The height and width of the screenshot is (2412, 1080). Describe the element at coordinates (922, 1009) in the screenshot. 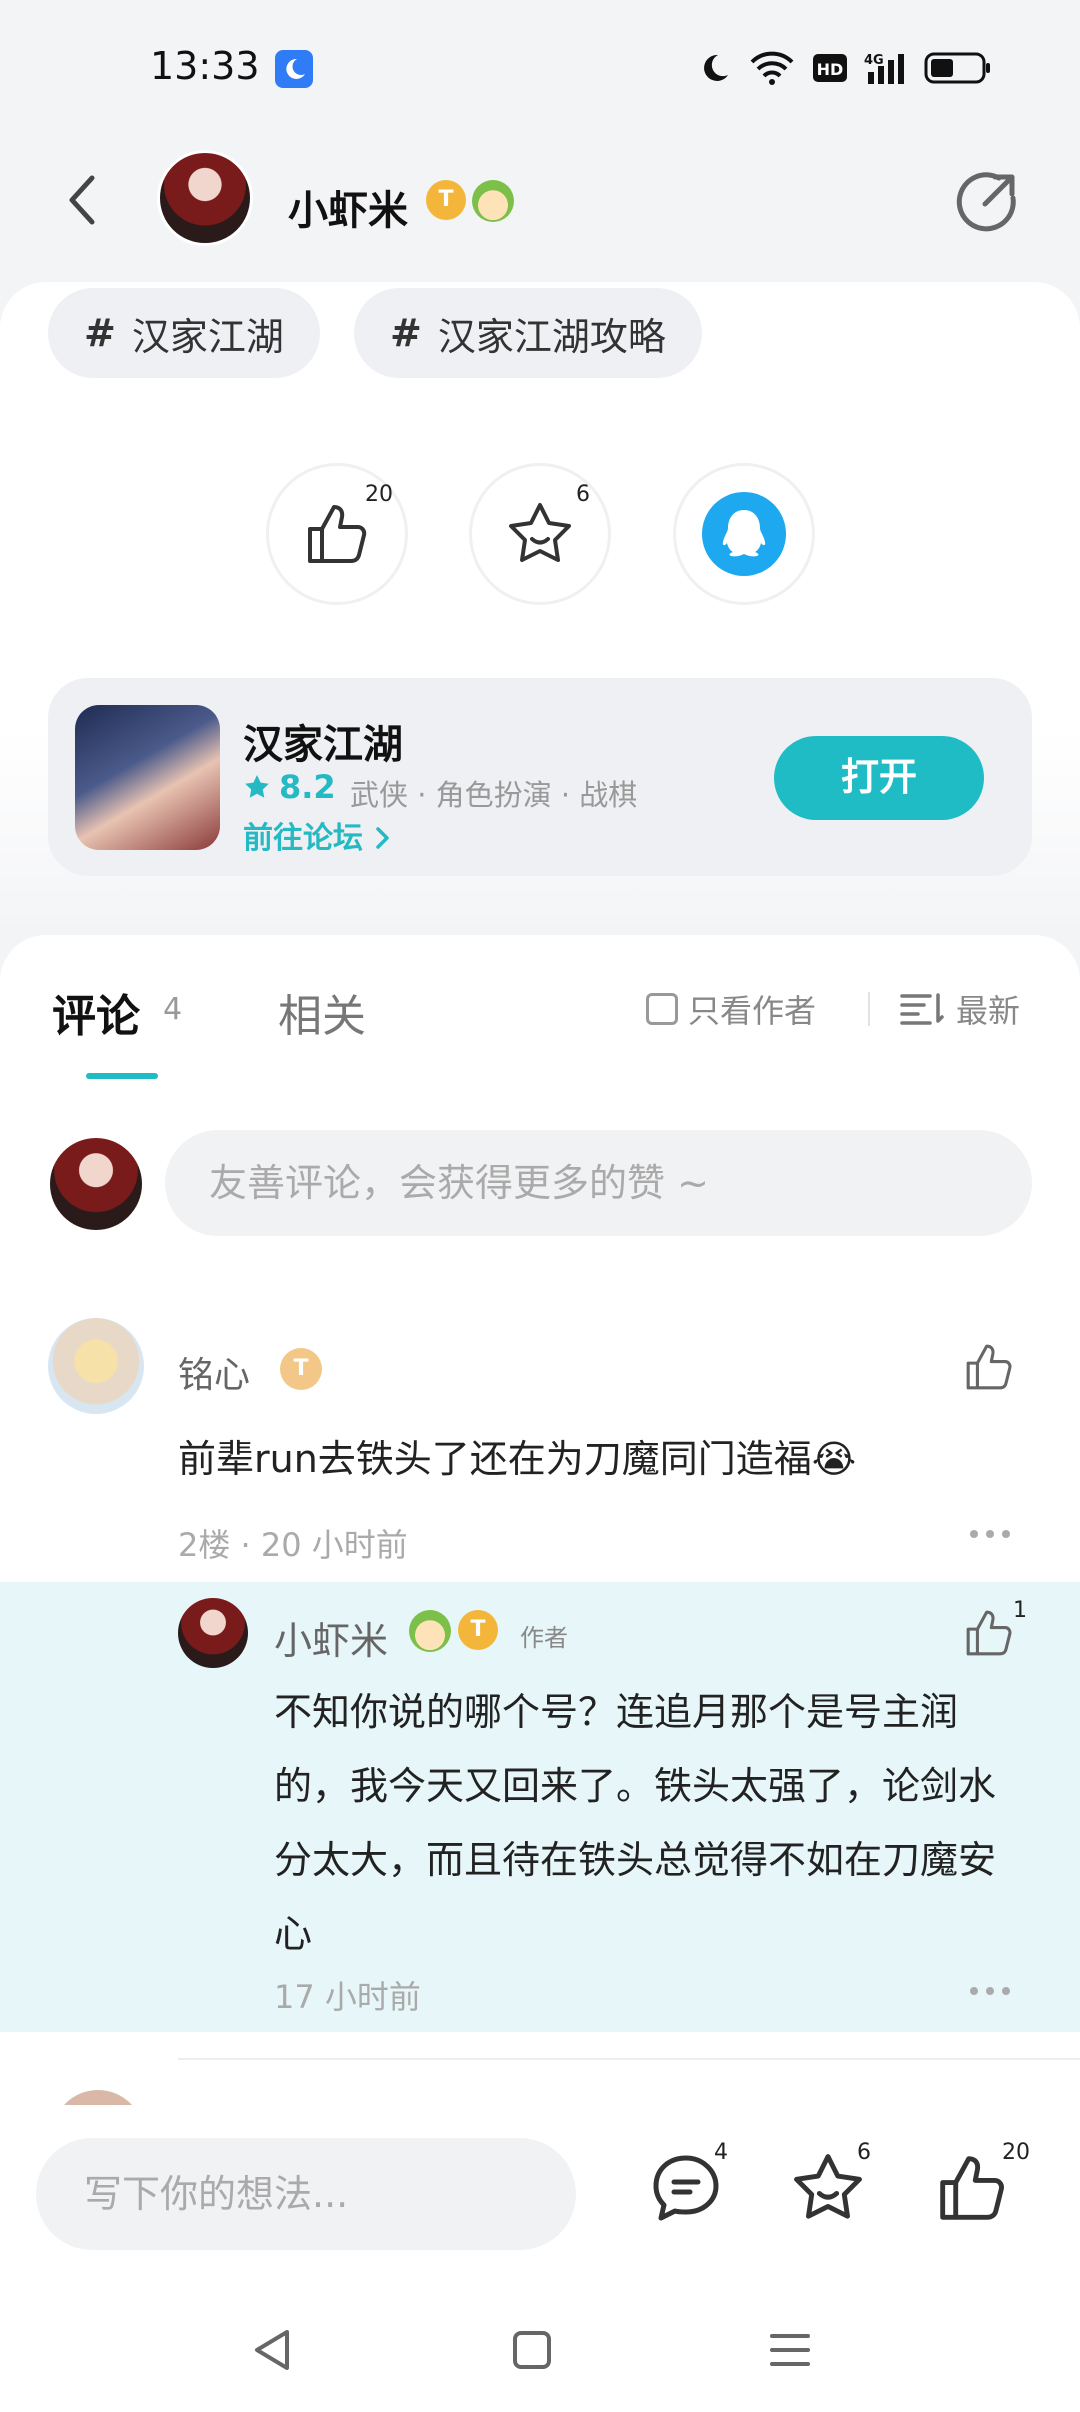

I see `sort-icon` at that location.